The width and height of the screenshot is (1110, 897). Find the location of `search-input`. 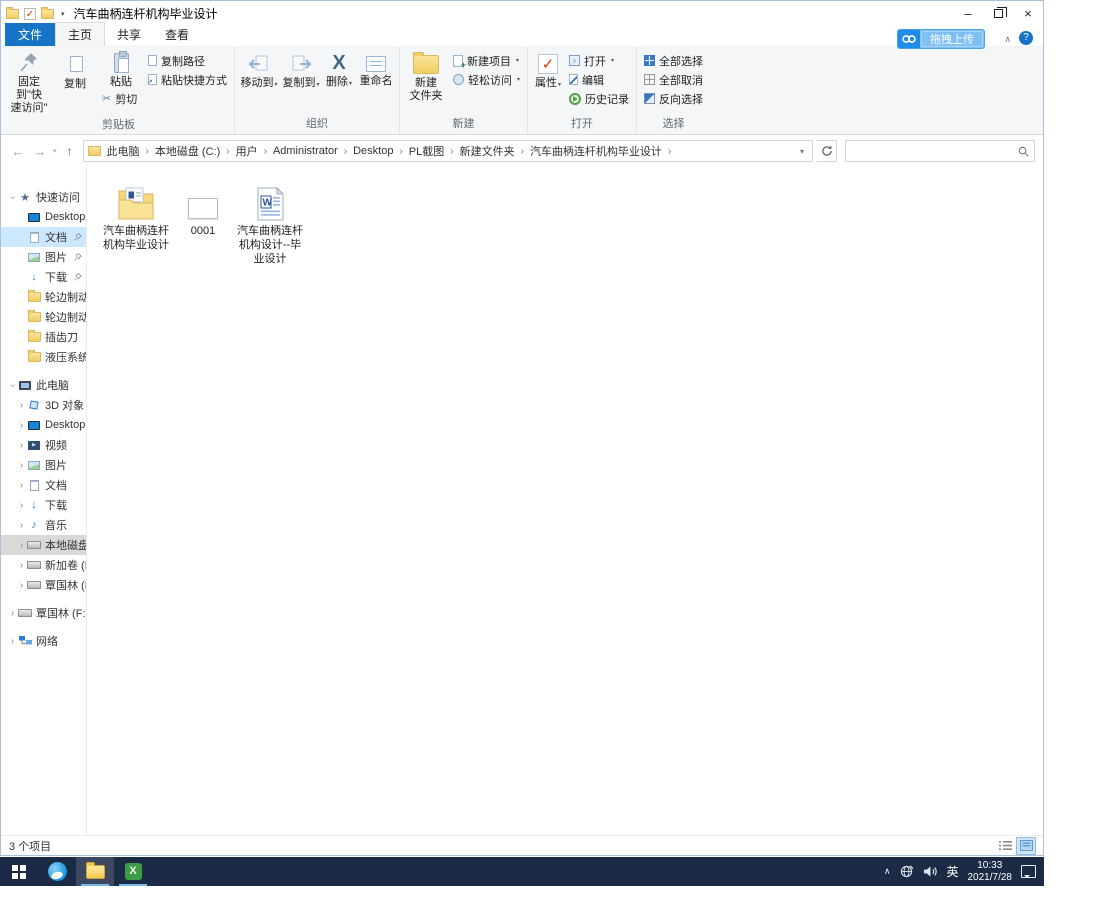

search-input is located at coordinates (934, 151).